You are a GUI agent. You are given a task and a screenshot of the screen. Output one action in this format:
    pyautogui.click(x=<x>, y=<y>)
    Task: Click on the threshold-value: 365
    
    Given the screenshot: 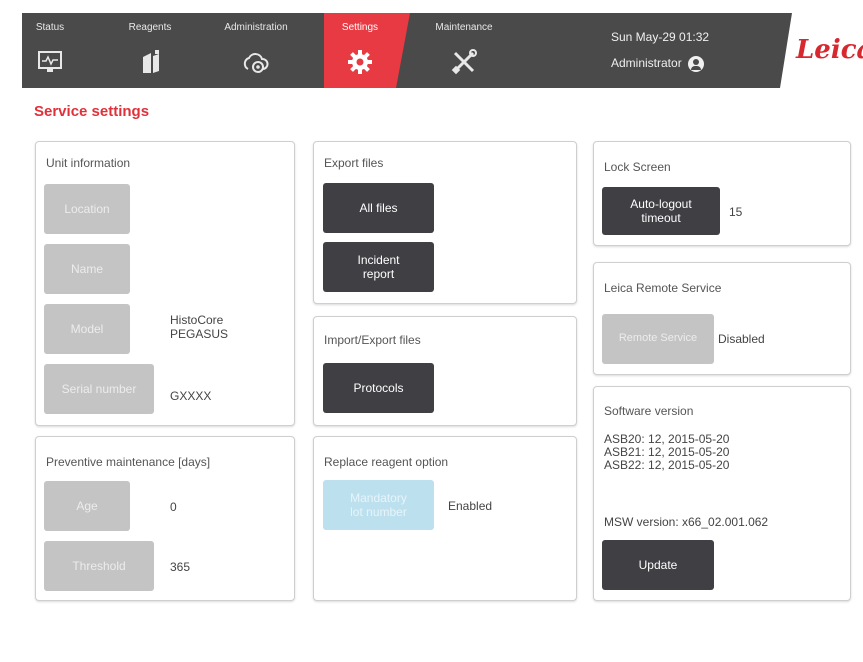 What is the action you would take?
    pyautogui.click(x=180, y=567)
    